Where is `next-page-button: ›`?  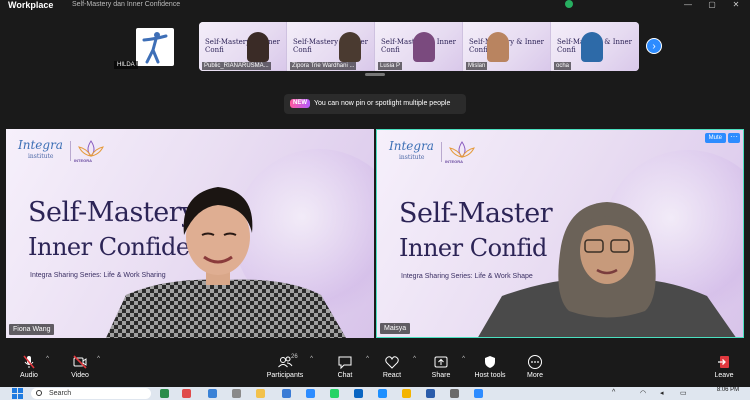 next-page-button: › is located at coordinates (654, 46).